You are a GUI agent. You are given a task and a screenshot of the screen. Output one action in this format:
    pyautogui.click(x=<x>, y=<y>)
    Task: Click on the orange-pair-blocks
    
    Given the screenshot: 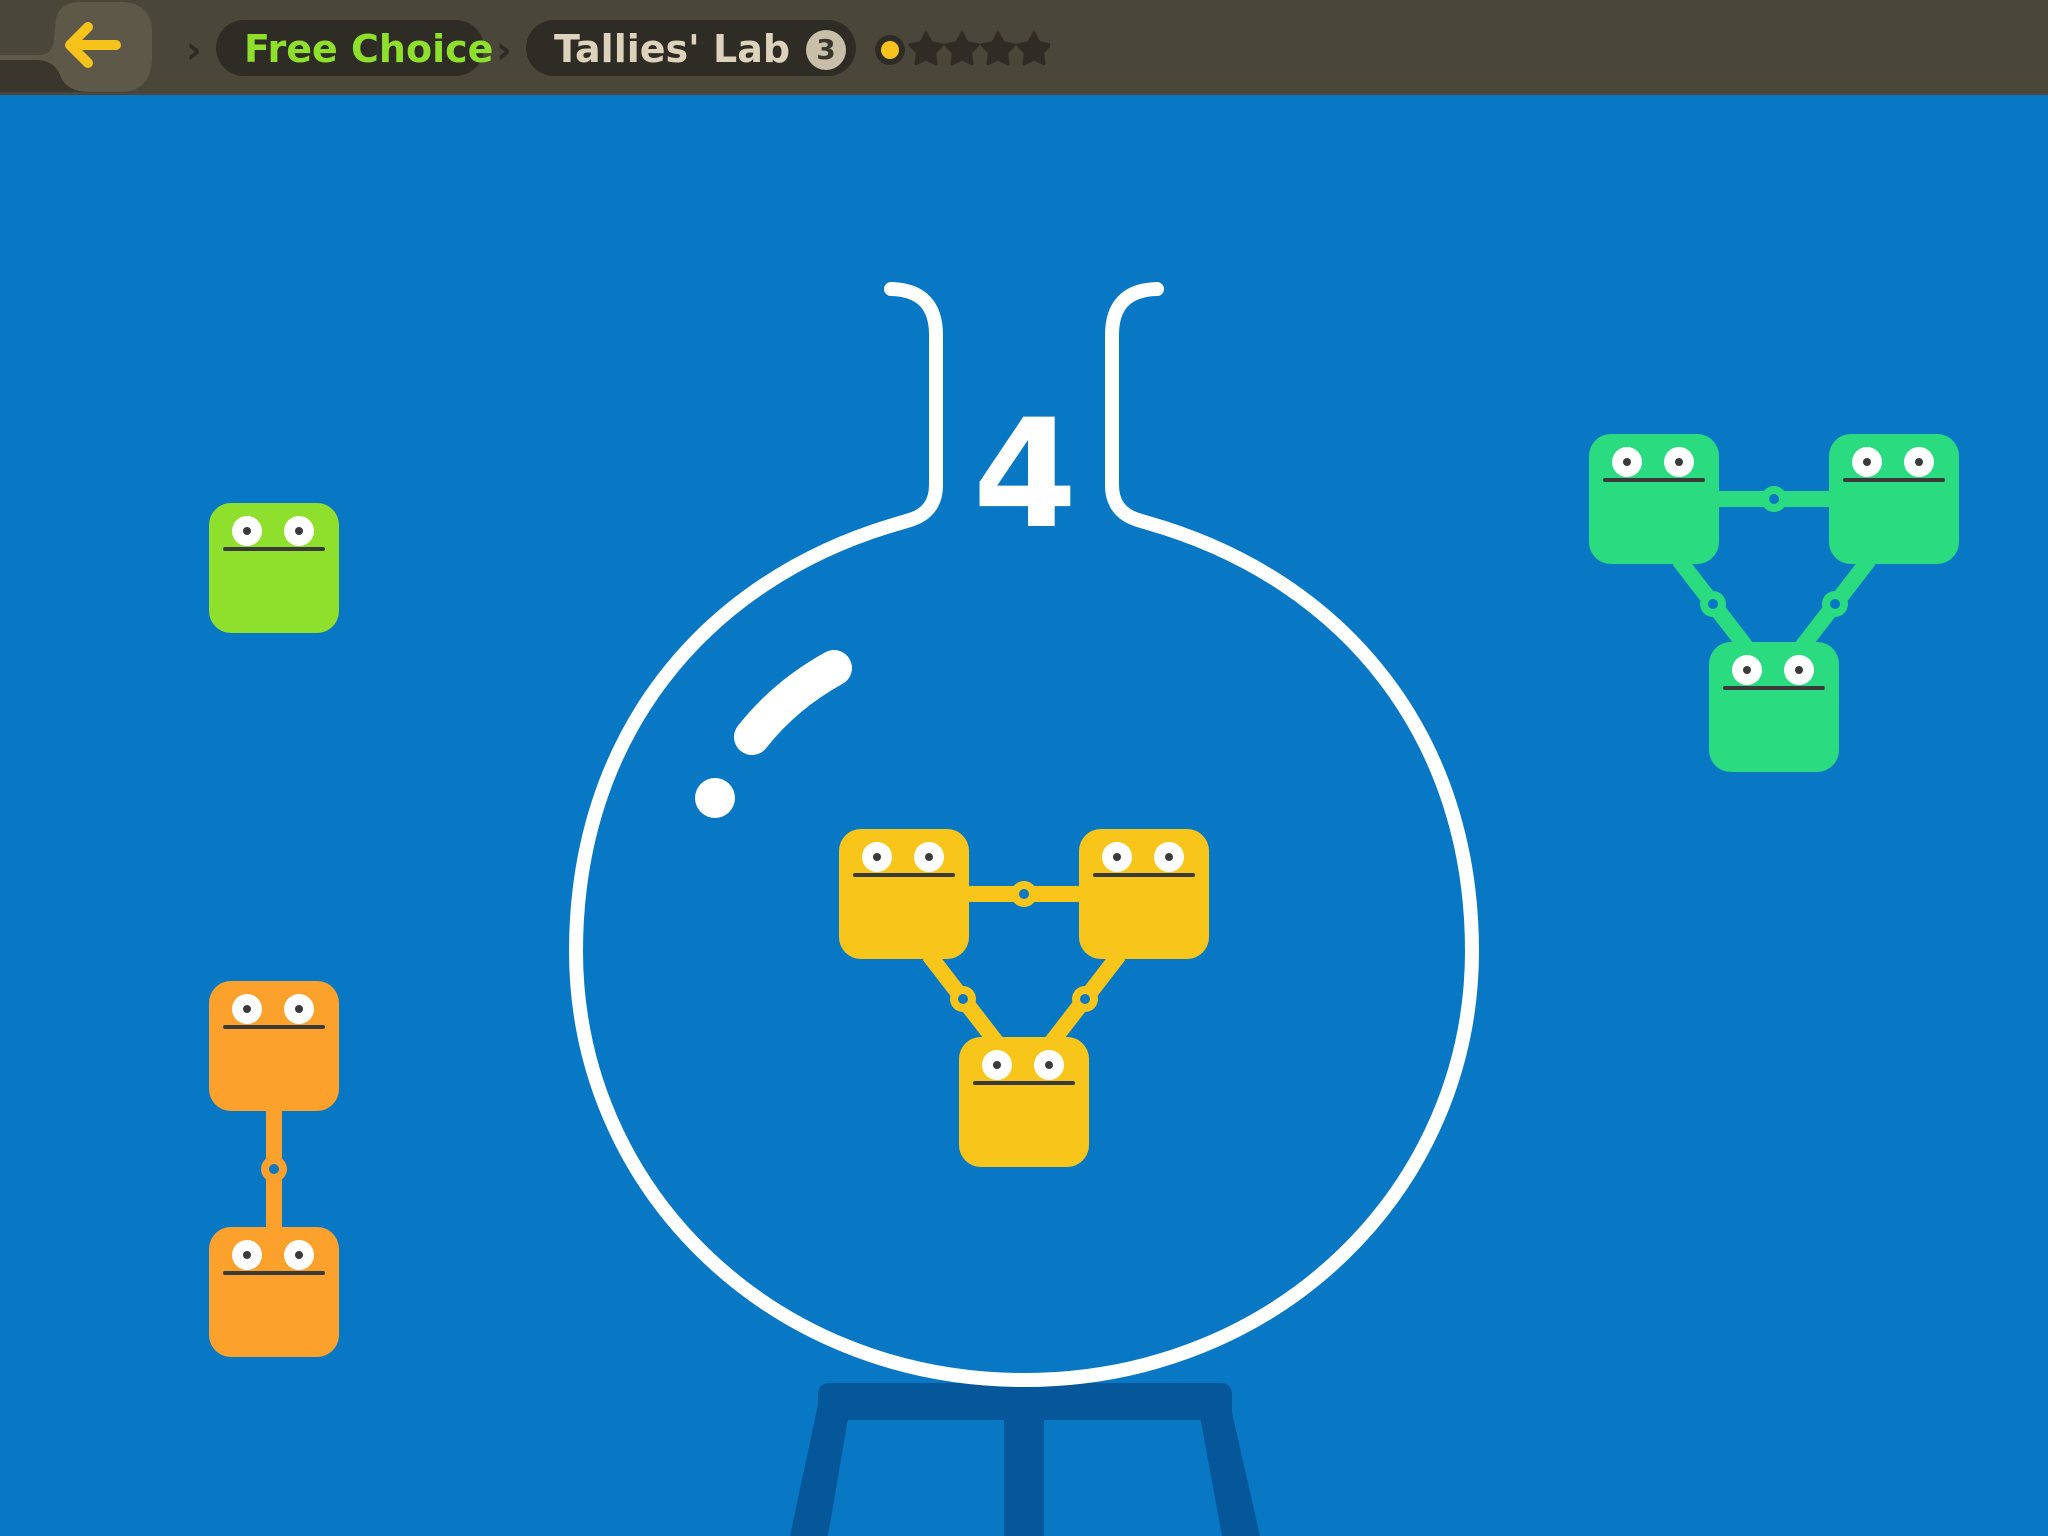 What is the action you would take?
    pyautogui.click(x=274, y=1169)
    